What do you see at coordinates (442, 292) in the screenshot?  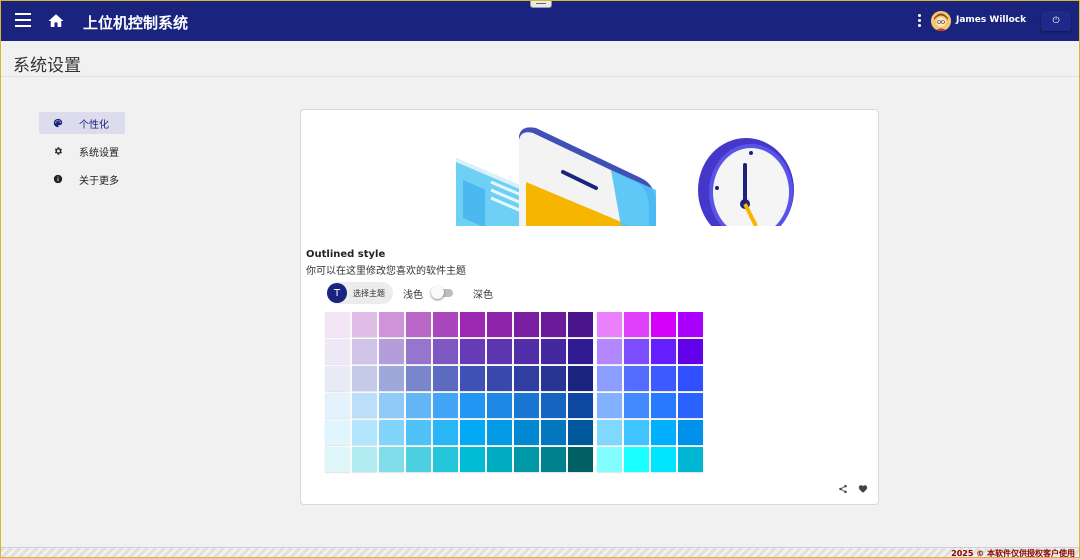 I see `dark-mode-toggle` at bounding box center [442, 292].